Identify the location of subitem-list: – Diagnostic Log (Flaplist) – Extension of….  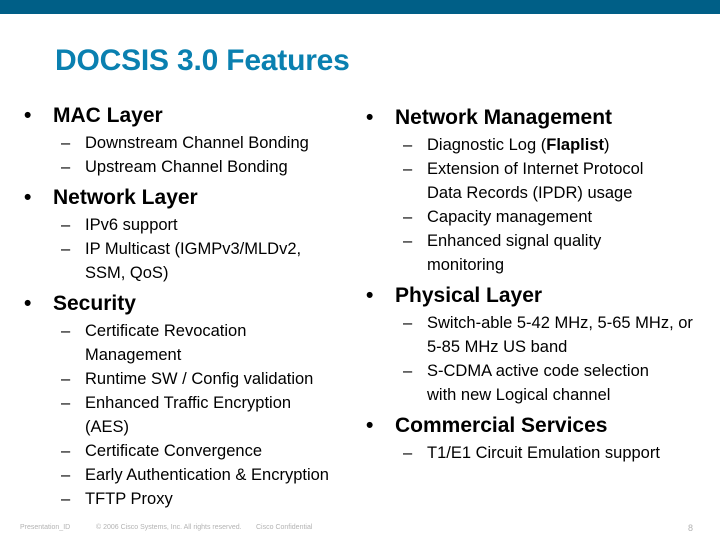
(543, 205).